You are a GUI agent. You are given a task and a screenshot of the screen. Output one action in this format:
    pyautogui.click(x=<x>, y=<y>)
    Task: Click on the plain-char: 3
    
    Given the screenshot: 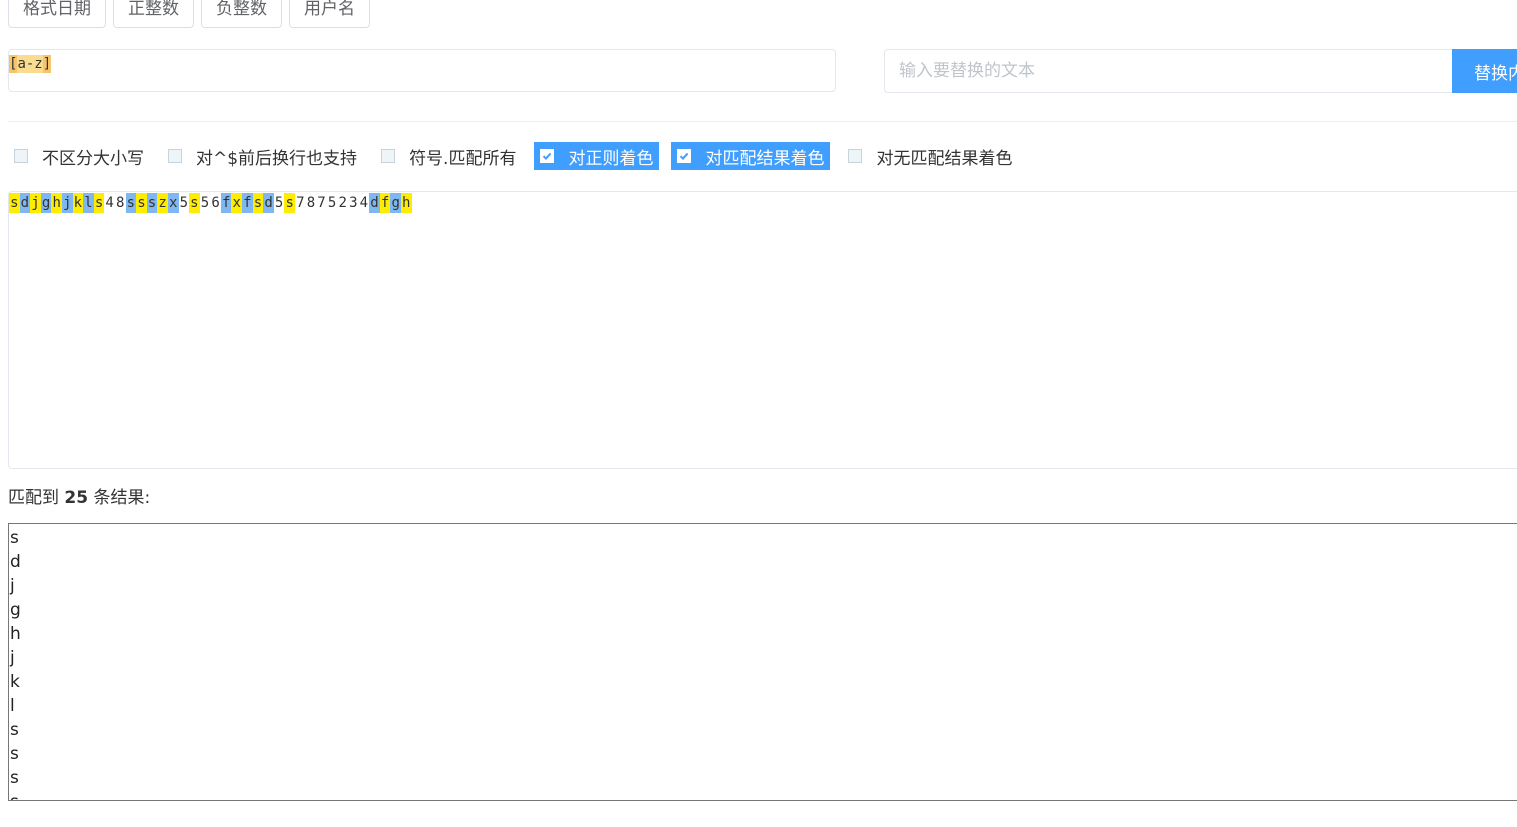 What is the action you would take?
    pyautogui.click(x=353, y=203)
    